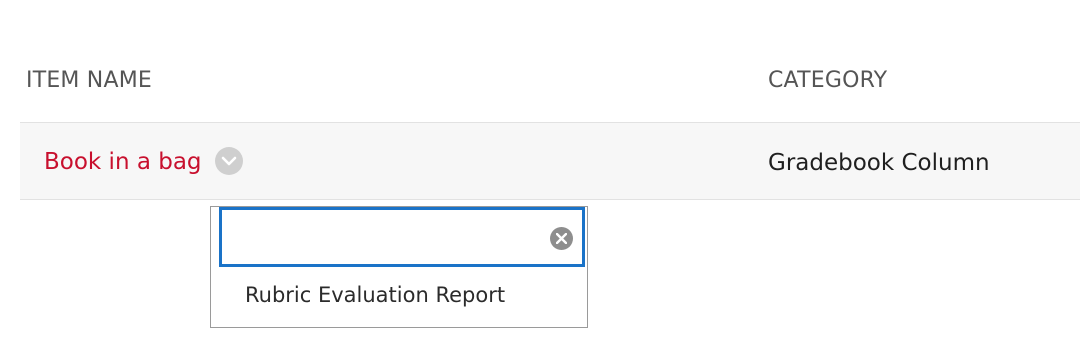 This screenshot has width=1080, height=360. I want to click on item-name-link: Book in a bag, so click(123, 162).